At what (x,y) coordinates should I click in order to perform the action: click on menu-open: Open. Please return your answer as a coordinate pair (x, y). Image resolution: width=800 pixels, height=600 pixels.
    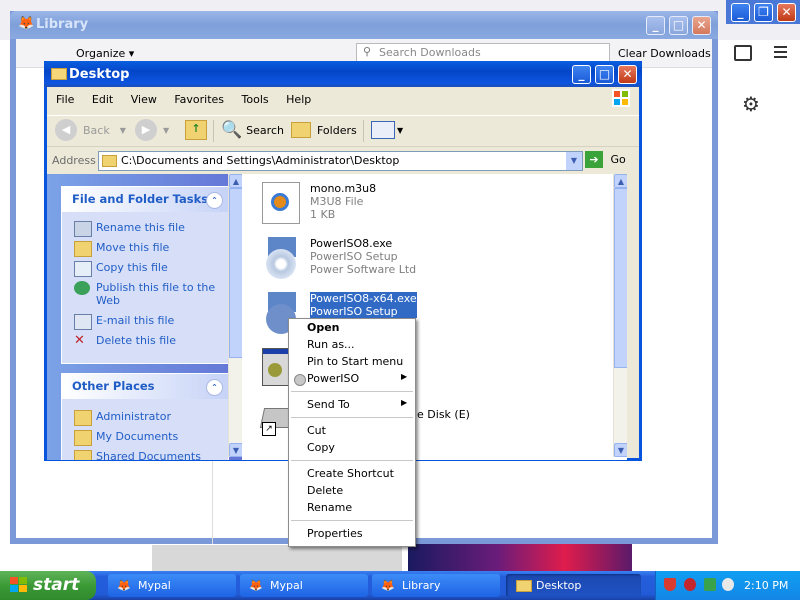
    Looking at the image, I should click on (323, 327).